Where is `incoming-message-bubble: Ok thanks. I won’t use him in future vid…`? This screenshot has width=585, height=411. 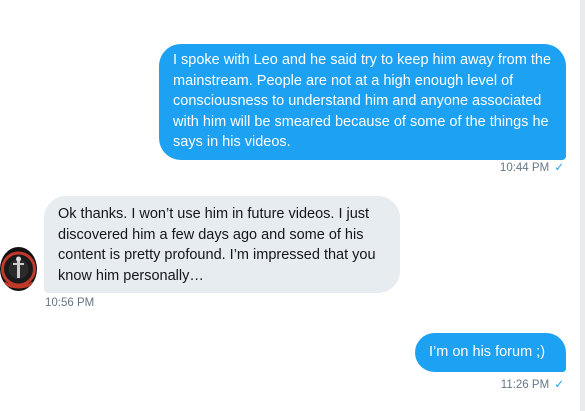 incoming-message-bubble: Ok thanks. I won’t use him in future vid… is located at coordinates (222, 244).